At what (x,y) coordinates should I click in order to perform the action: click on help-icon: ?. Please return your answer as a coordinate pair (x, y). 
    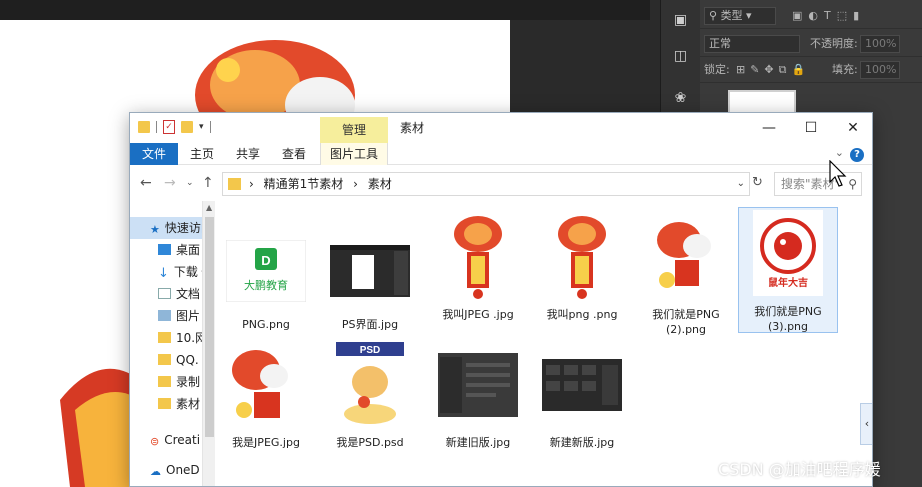
    Looking at the image, I should click on (857, 155).